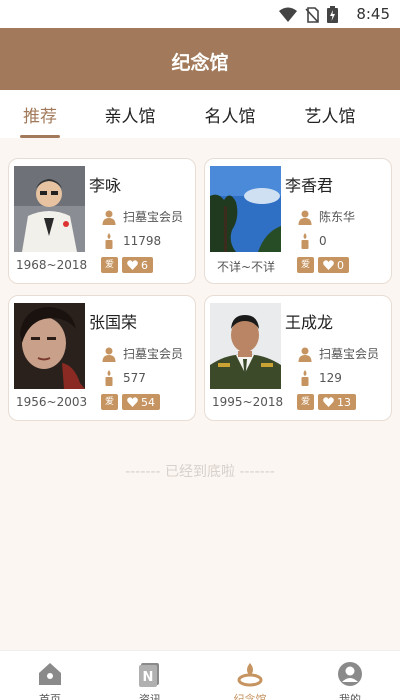  Describe the element at coordinates (50, 696) in the screenshot. I see `nav-home-label: 首页` at that location.